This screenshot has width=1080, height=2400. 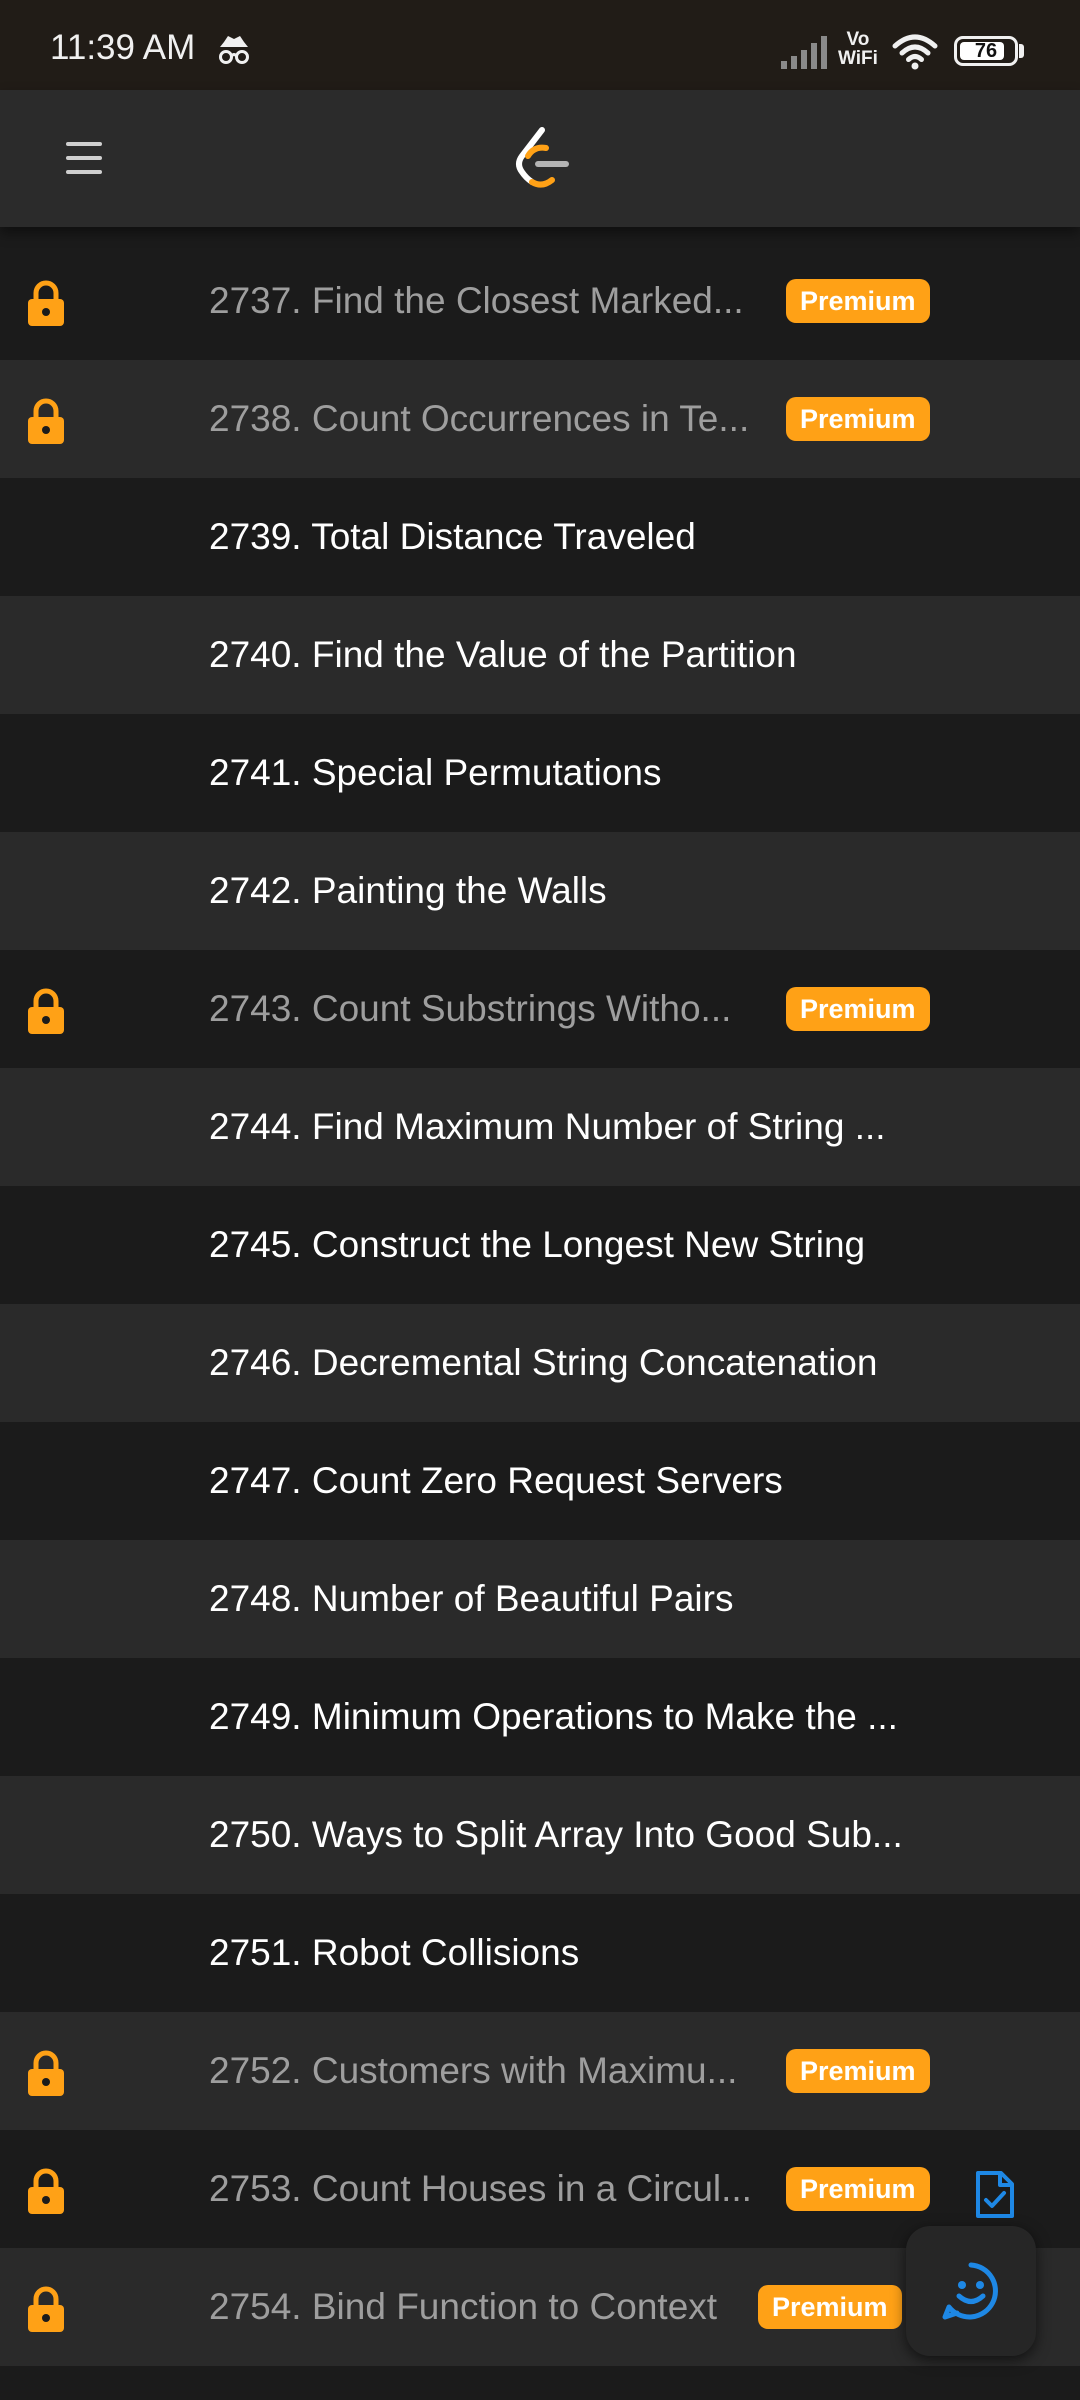 I want to click on problem-row: 2738. Count Occurrences in Te... Premium, so click(x=540, y=419).